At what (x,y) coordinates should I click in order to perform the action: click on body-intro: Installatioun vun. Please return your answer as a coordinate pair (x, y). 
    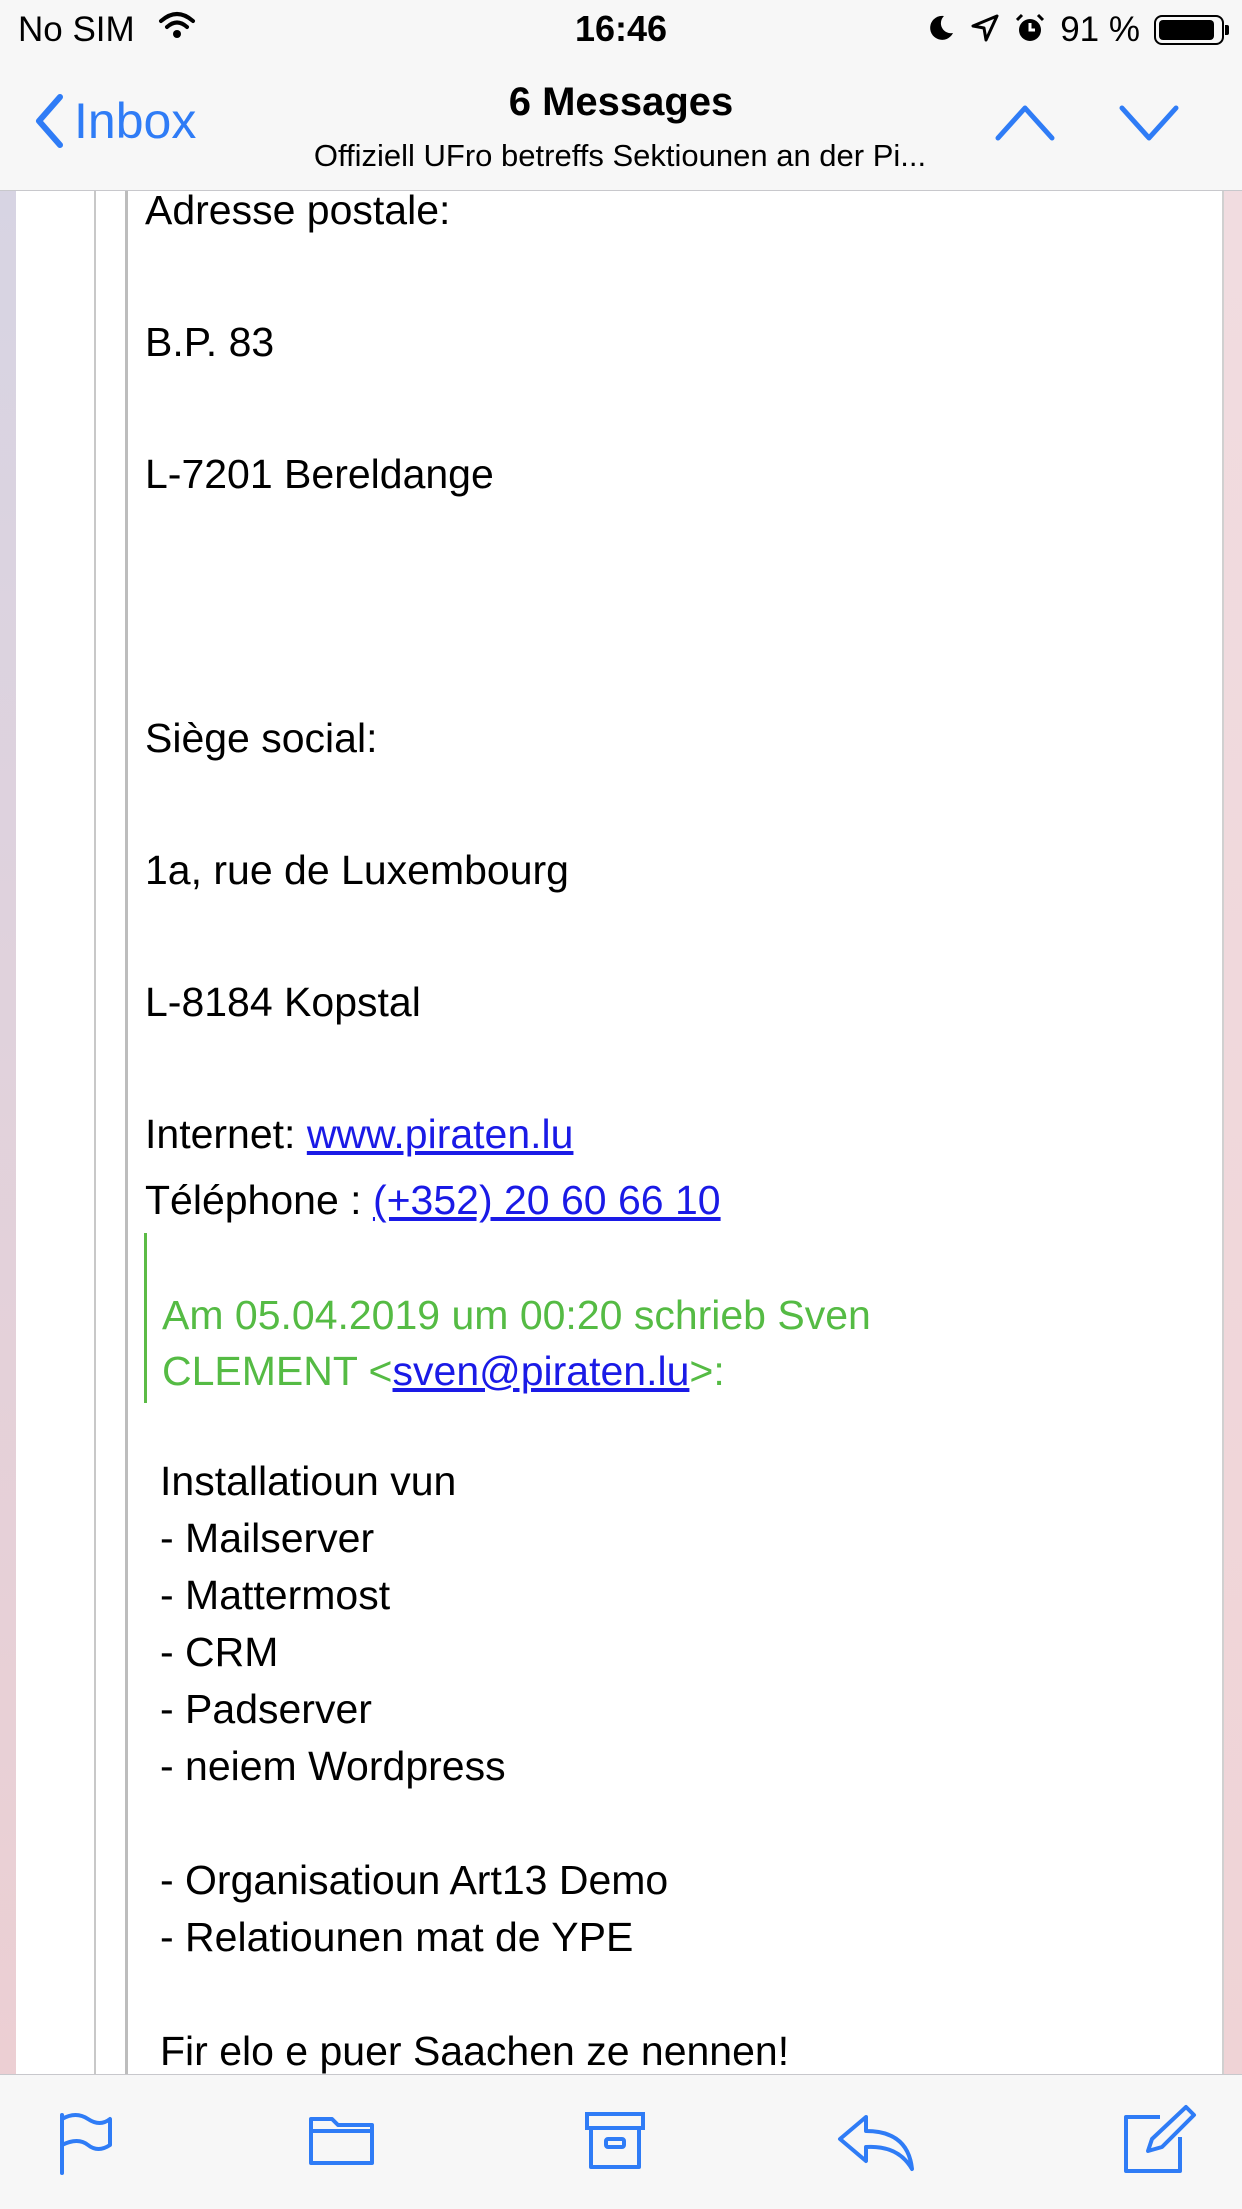
    Looking at the image, I should click on (308, 1481).